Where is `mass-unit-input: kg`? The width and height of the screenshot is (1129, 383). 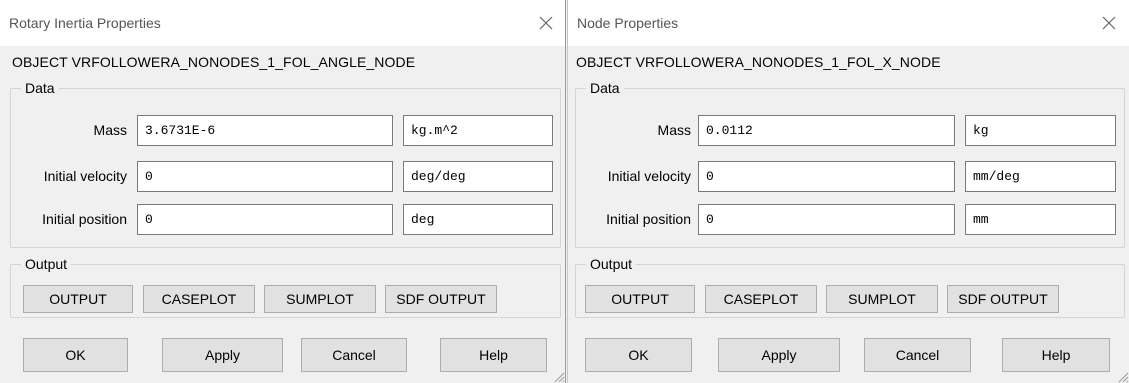 mass-unit-input: kg is located at coordinates (1040, 130).